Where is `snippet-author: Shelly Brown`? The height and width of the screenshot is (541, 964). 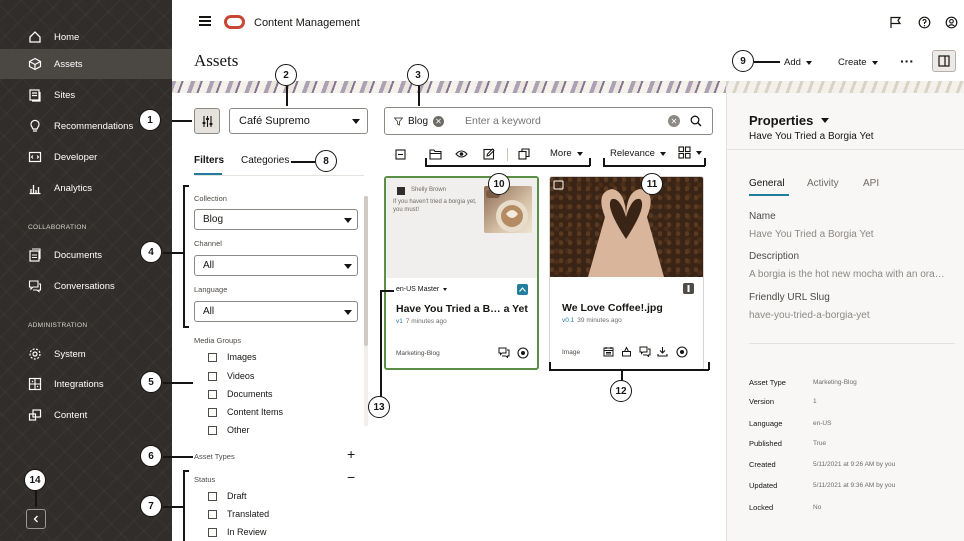 snippet-author: Shelly Brown is located at coordinates (429, 190).